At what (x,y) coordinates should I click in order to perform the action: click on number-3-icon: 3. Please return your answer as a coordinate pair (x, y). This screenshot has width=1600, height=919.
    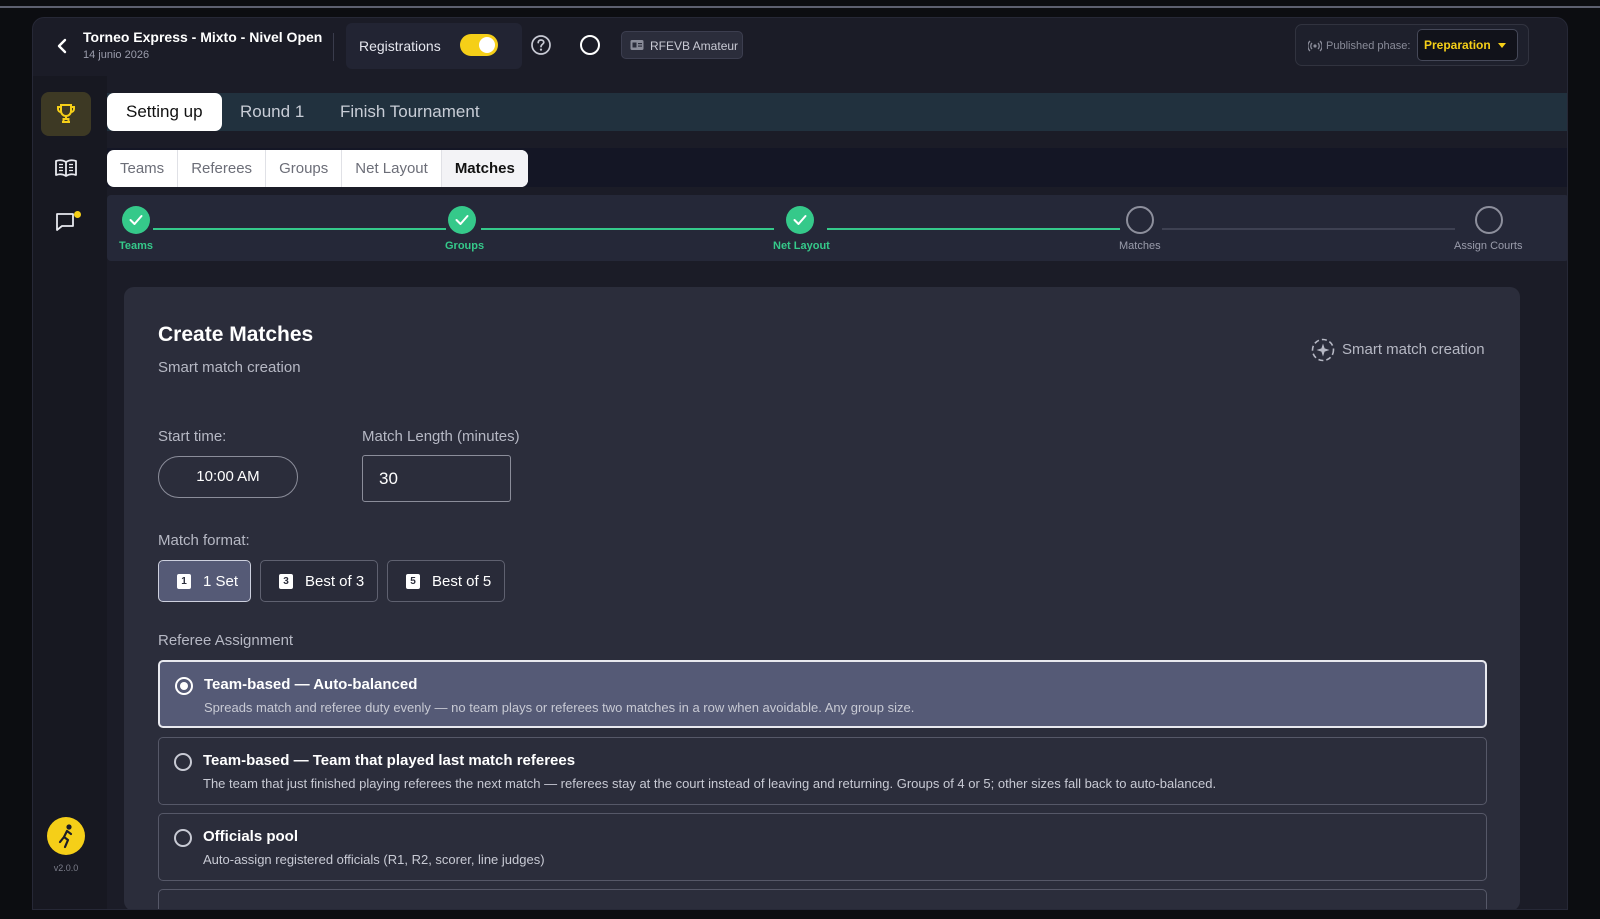
    Looking at the image, I should click on (286, 581).